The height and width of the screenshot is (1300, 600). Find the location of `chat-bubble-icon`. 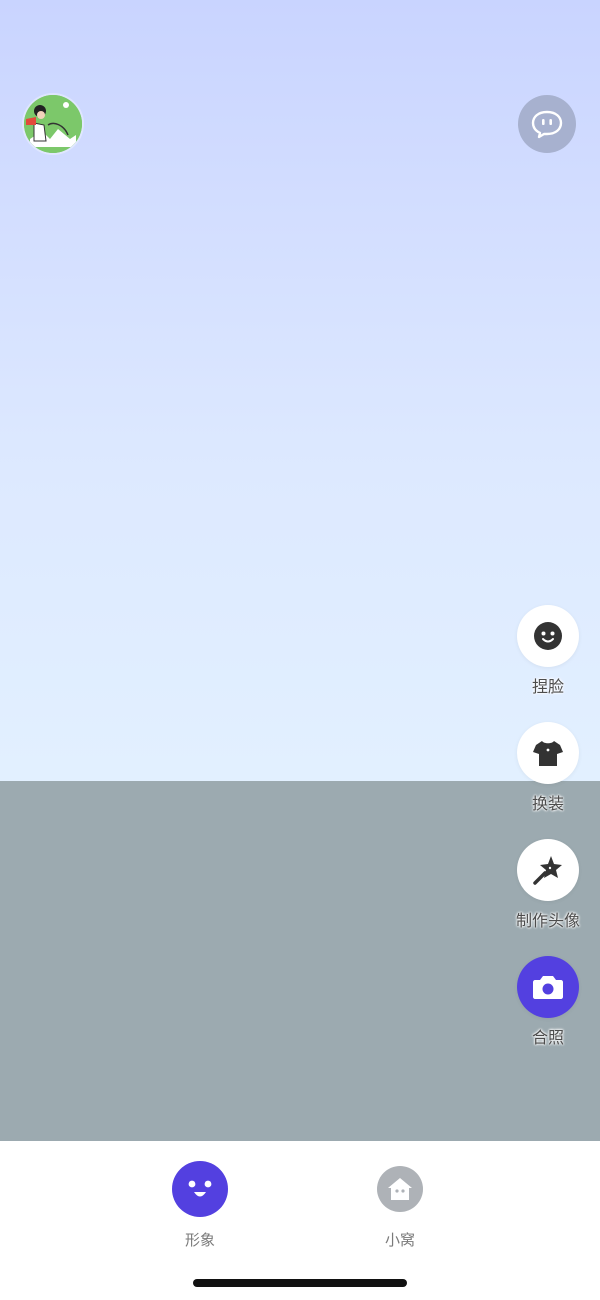

chat-bubble-icon is located at coordinates (547, 124).